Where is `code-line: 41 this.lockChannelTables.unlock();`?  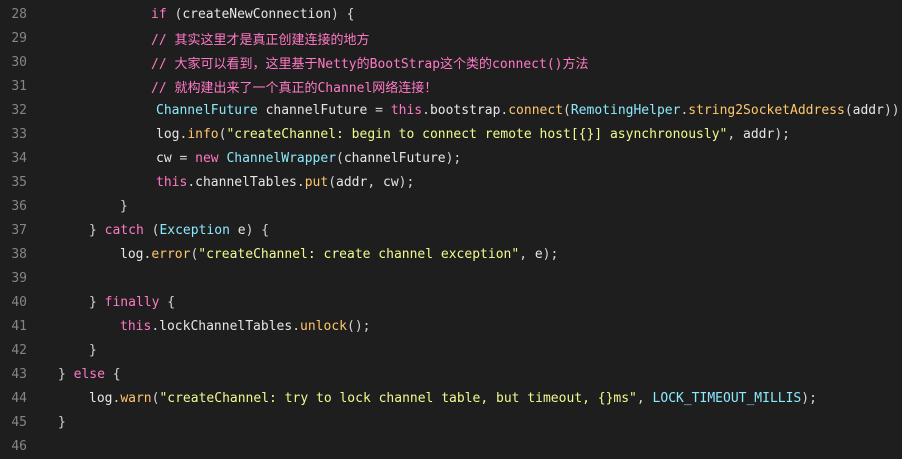 code-line: 41 this.lockChannelTables.unlock(); is located at coordinates (451, 326).